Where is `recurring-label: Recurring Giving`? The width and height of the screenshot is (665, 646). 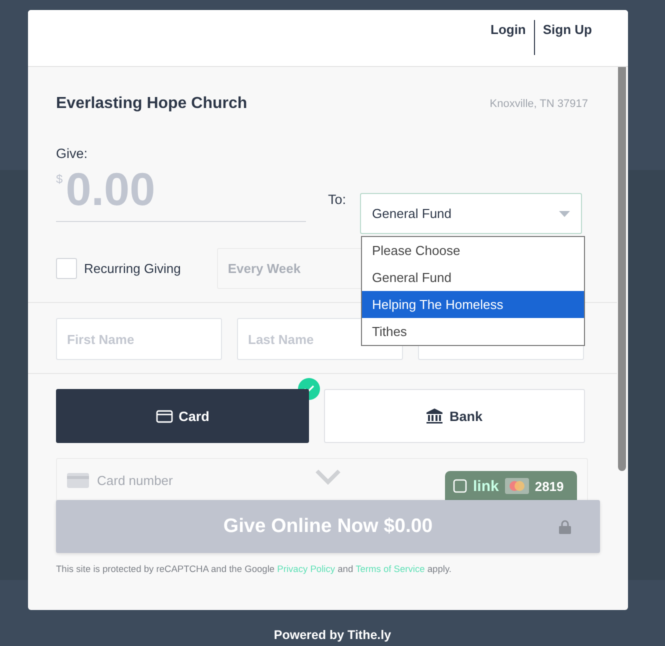
recurring-label: Recurring Giving is located at coordinates (132, 268).